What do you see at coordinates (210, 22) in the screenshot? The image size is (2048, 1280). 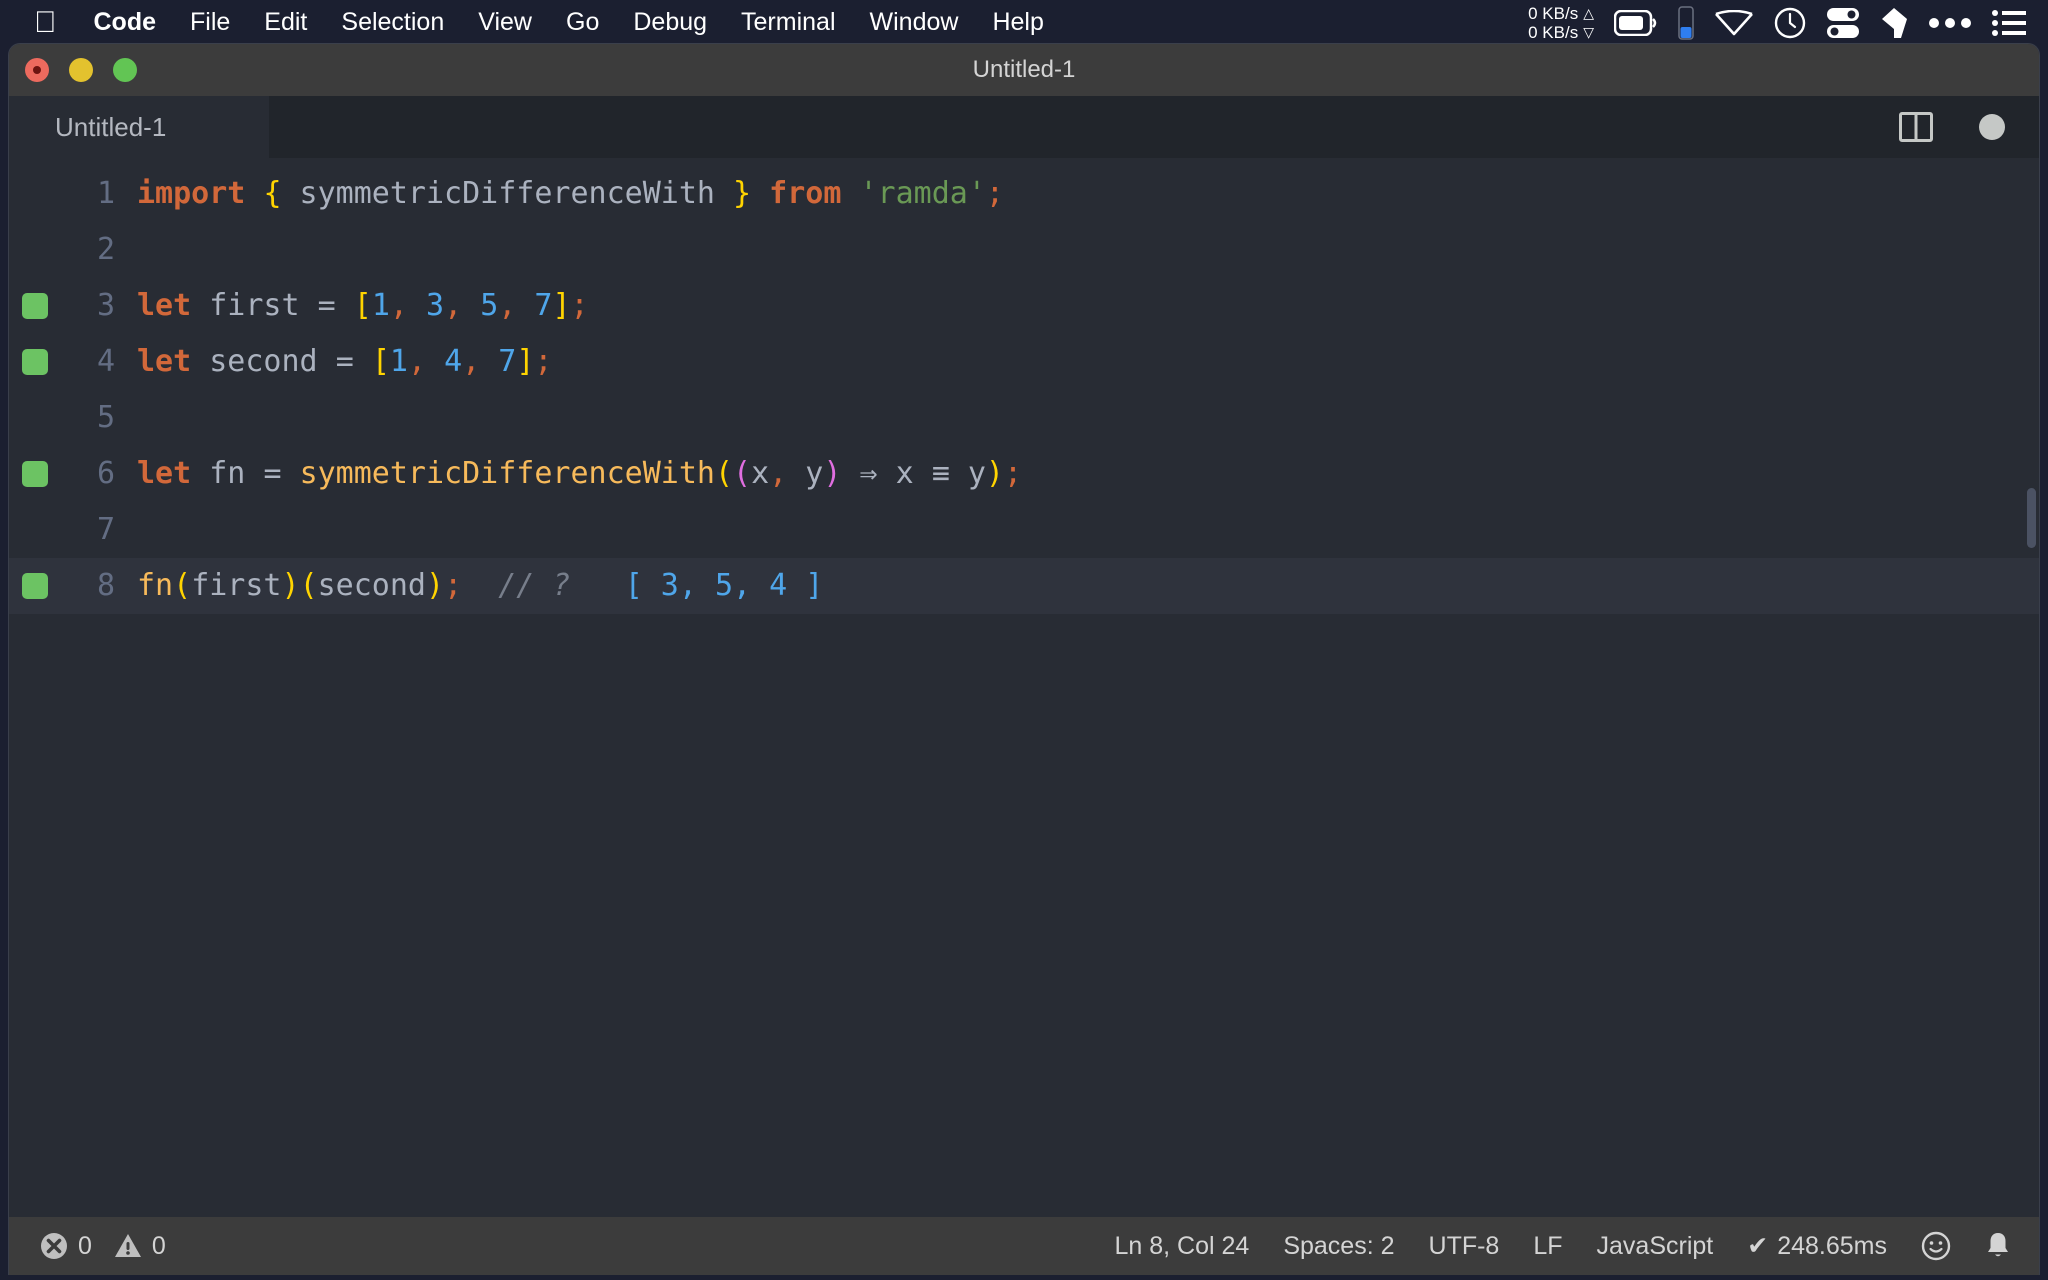 I see `menu-item-file: File` at bounding box center [210, 22].